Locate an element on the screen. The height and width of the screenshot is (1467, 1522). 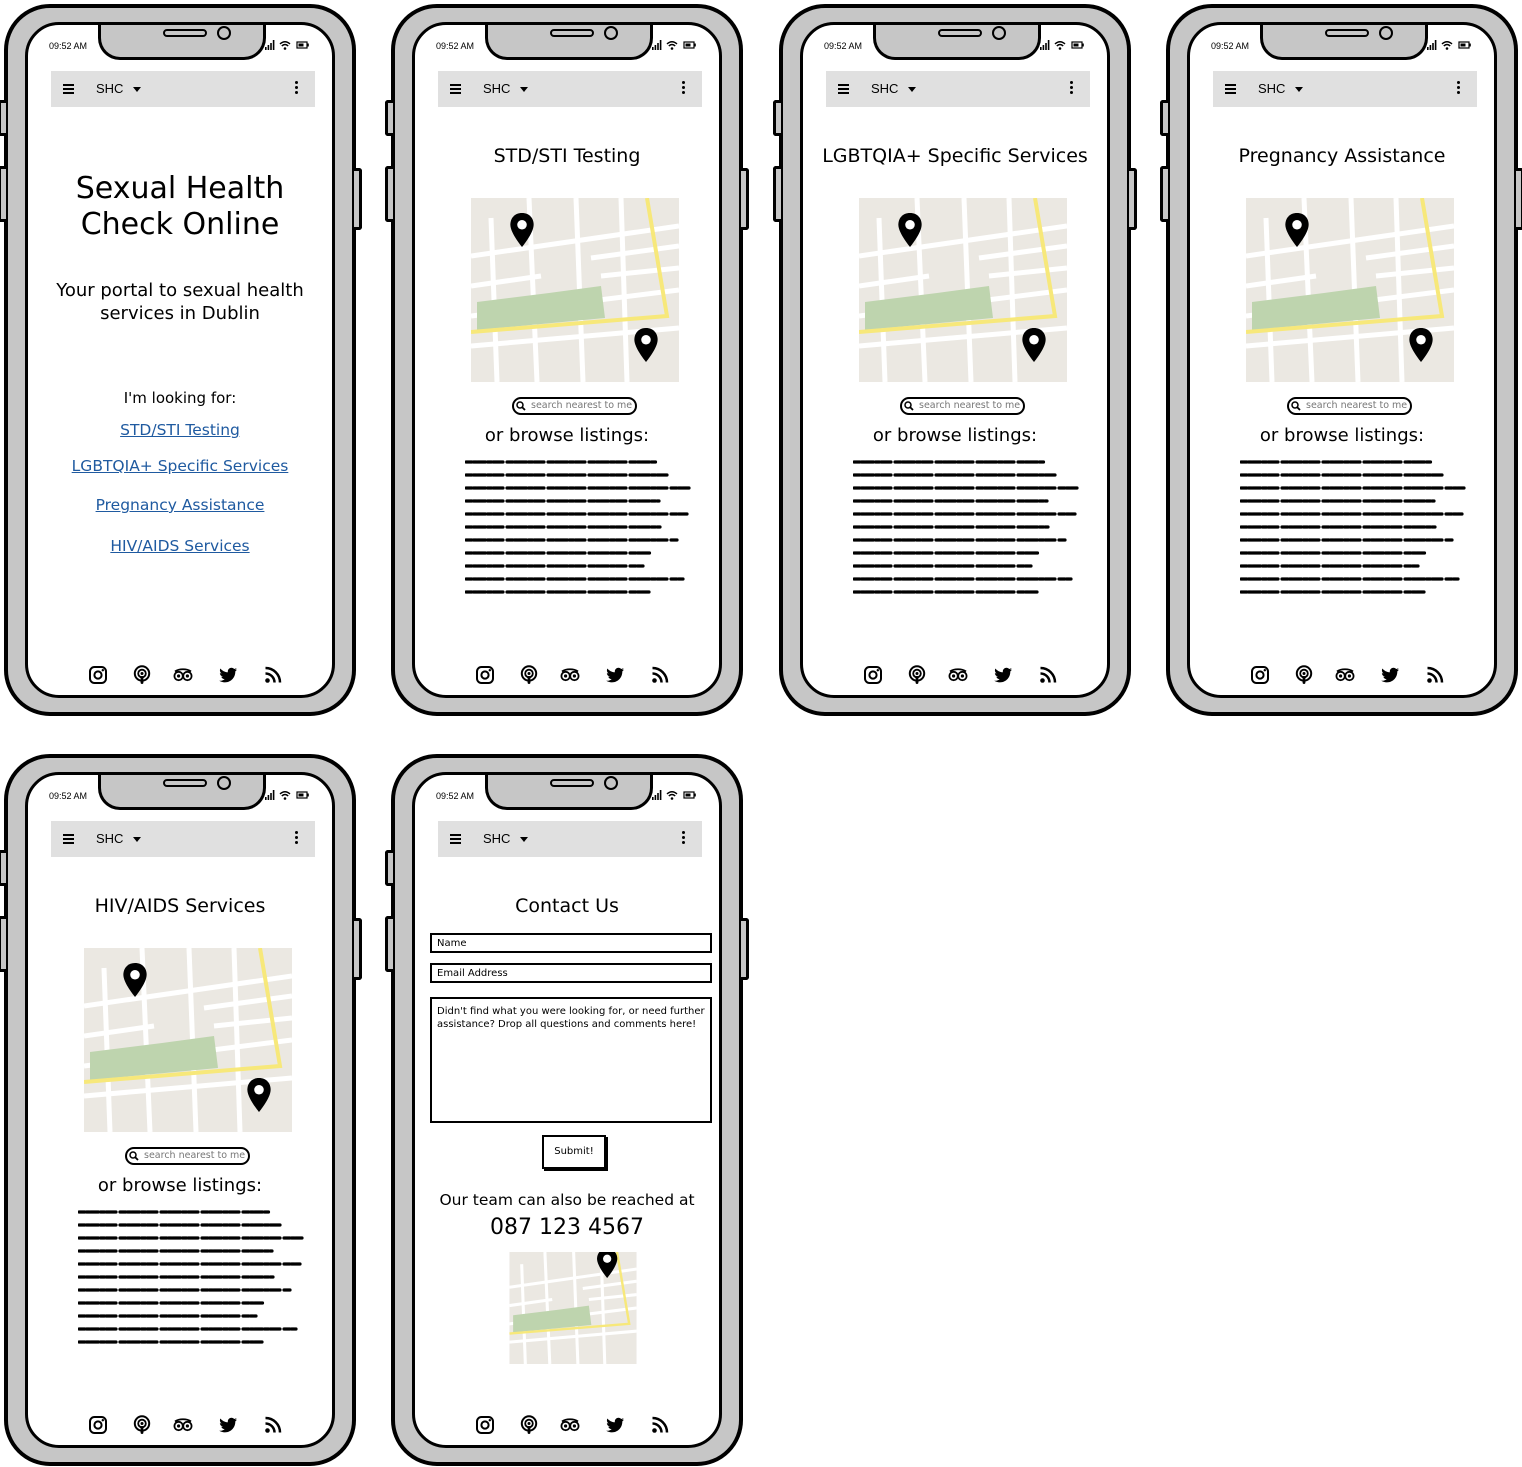
name-field: Name is located at coordinates (571, 943).